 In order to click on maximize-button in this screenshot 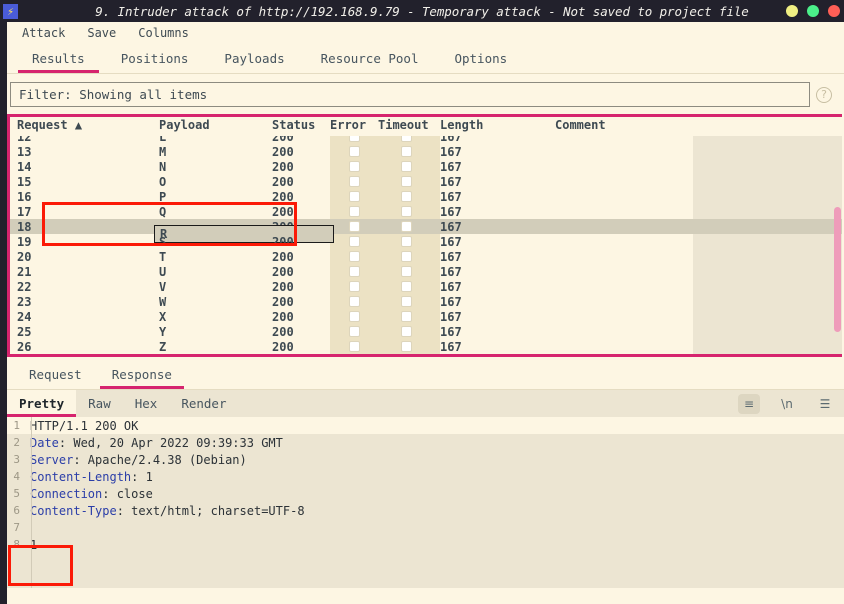, I will do `click(813, 11)`.